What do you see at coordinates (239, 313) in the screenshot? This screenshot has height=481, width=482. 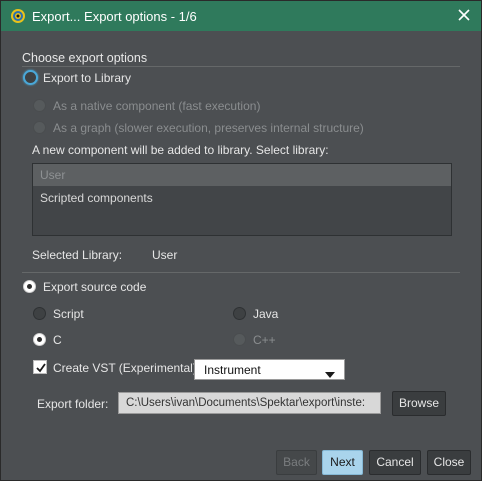 I see `java-radio` at bounding box center [239, 313].